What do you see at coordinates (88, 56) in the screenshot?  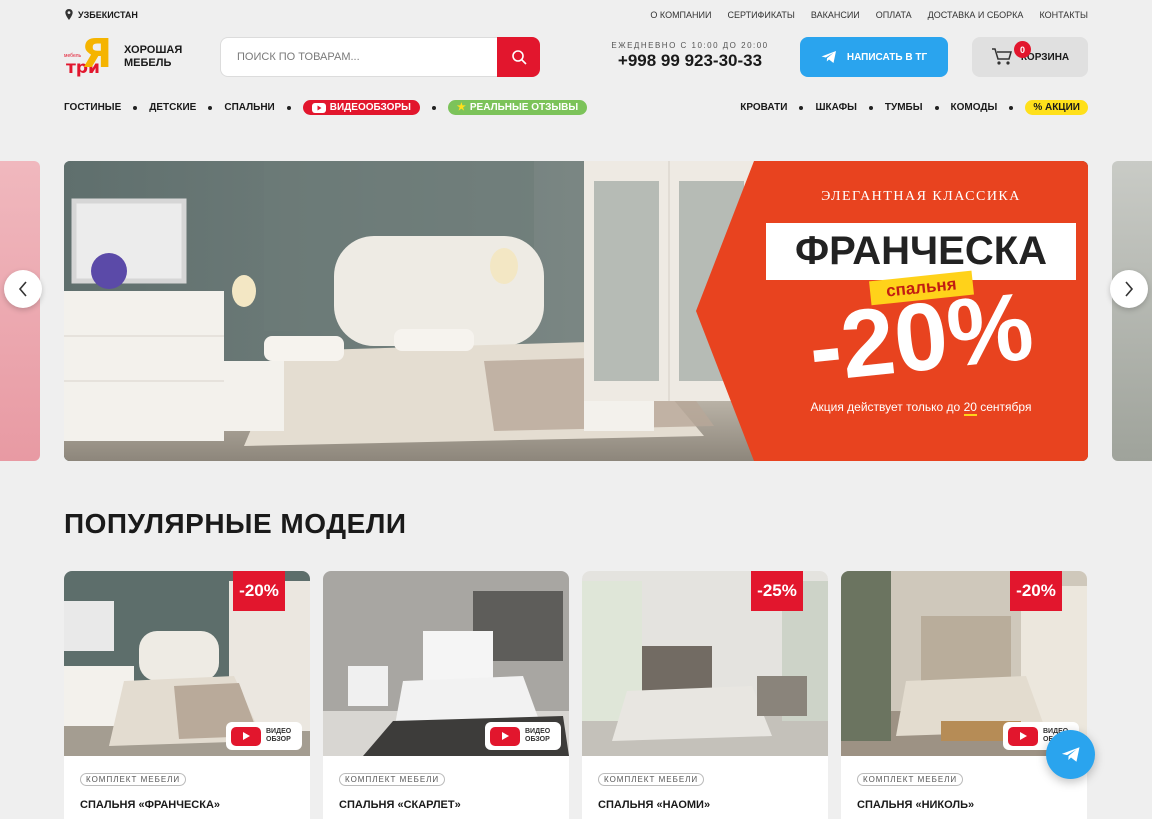 I see `logo-mark: мебель три Я` at bounding box center [88, 56].